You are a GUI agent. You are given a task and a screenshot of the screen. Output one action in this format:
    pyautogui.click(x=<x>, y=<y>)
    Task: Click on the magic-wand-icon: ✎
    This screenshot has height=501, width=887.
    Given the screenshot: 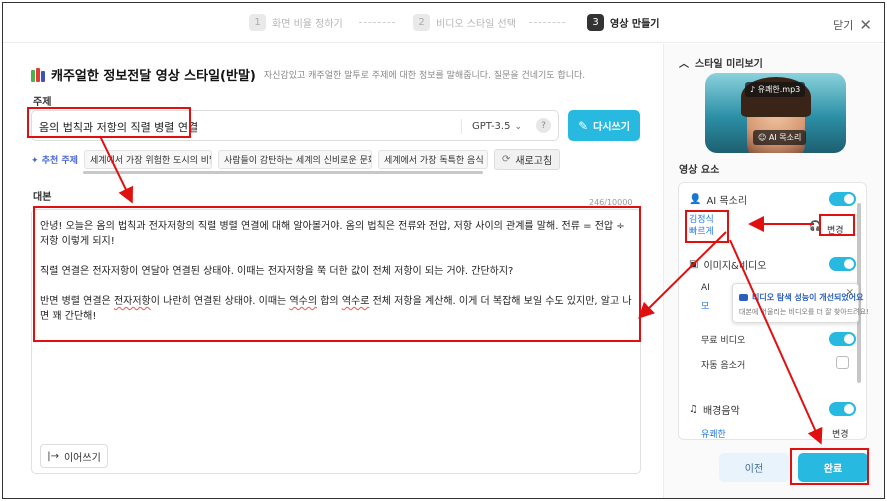 What is the action you would take?
    pyautogui.click(x=583, y=125)
    